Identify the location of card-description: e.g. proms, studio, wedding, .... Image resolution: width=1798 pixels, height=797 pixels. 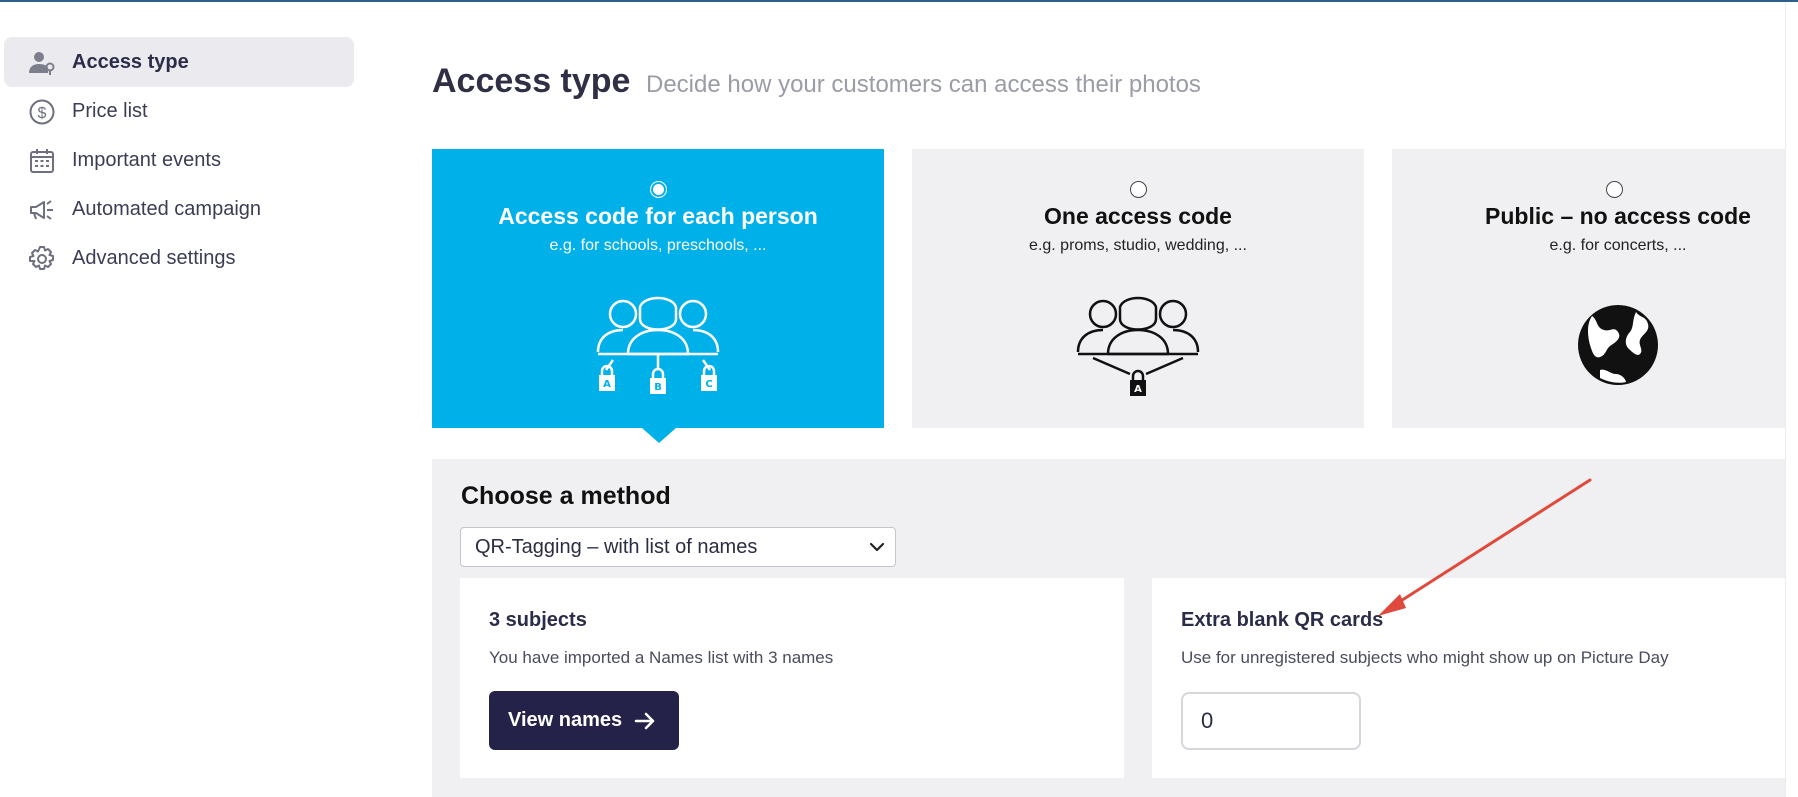
(1138, 245).